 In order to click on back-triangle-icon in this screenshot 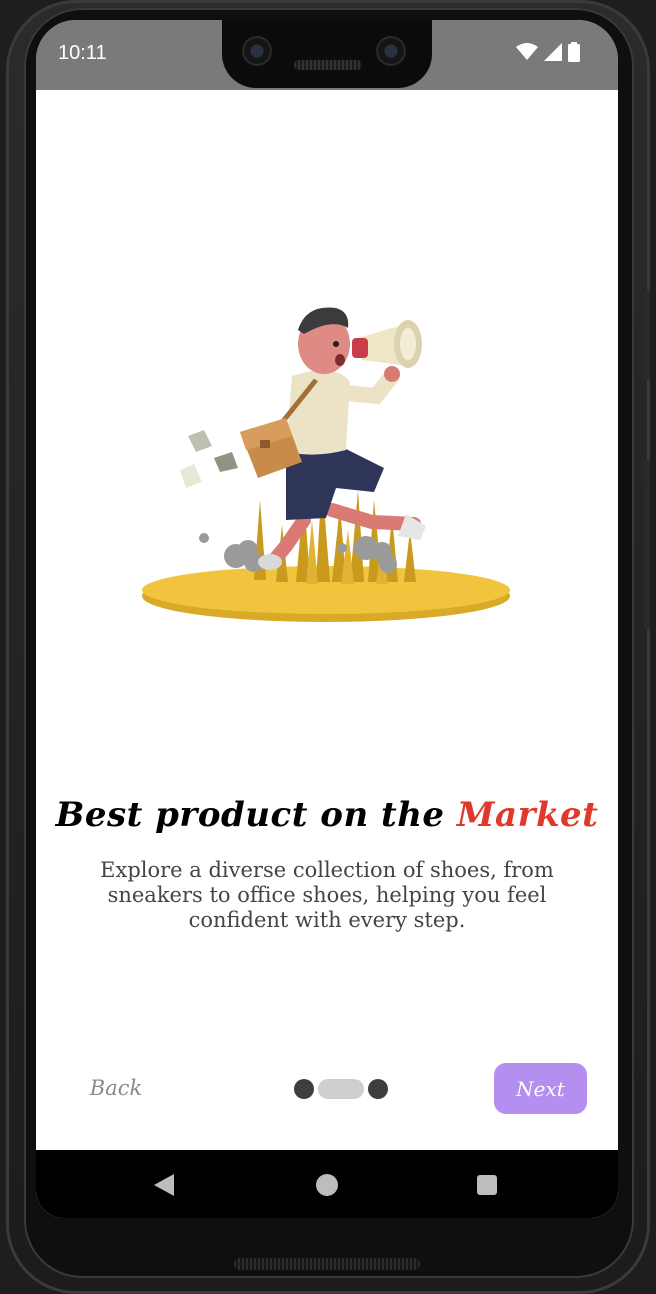, I will do `click(164, 1185)`.